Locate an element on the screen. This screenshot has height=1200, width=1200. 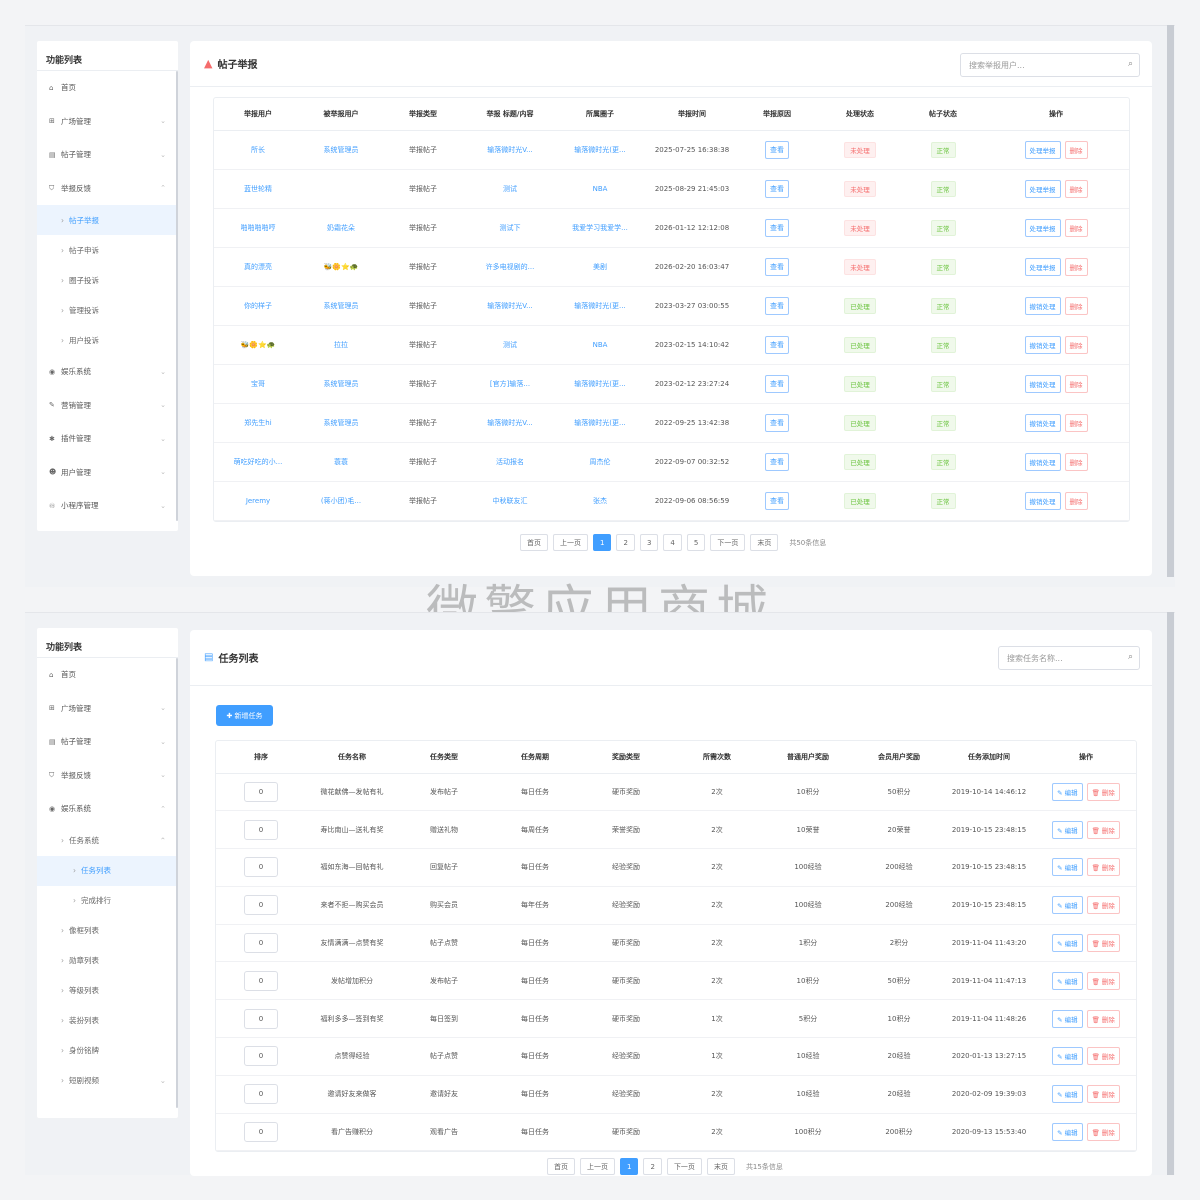
search-input: 搜索举报用户... ⌕ is located at coordinates (1050, 65).